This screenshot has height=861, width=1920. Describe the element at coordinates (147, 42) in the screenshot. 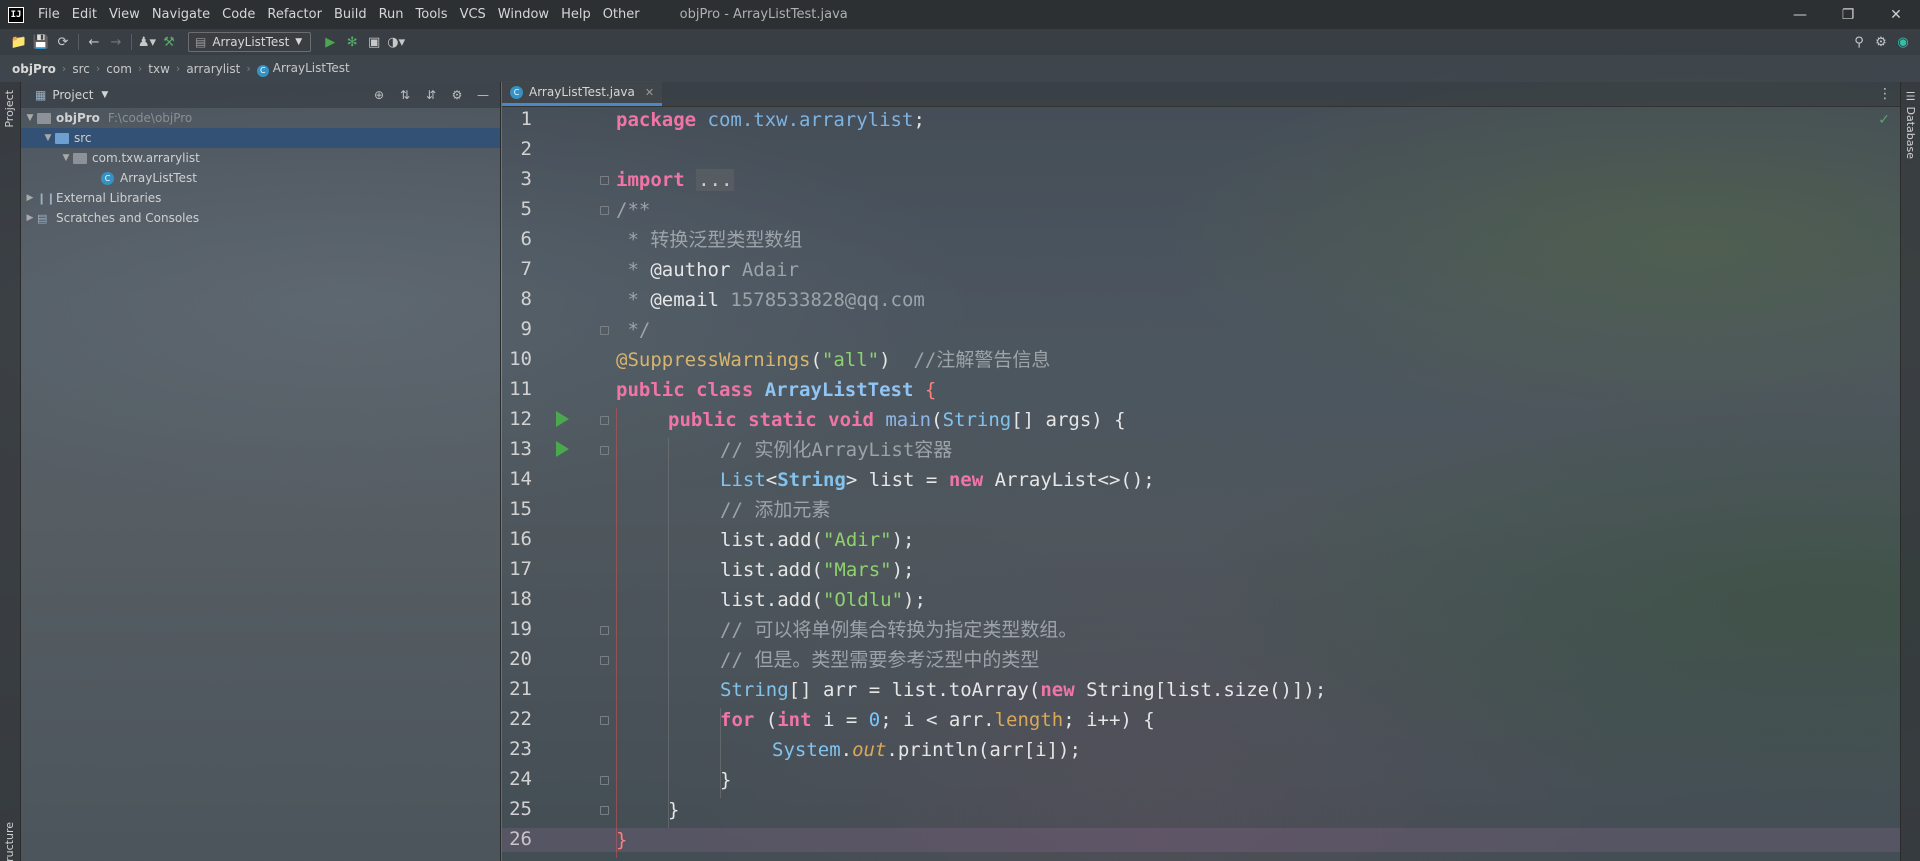

I see `add-configuration-user-icon: ♟▾` at that location.